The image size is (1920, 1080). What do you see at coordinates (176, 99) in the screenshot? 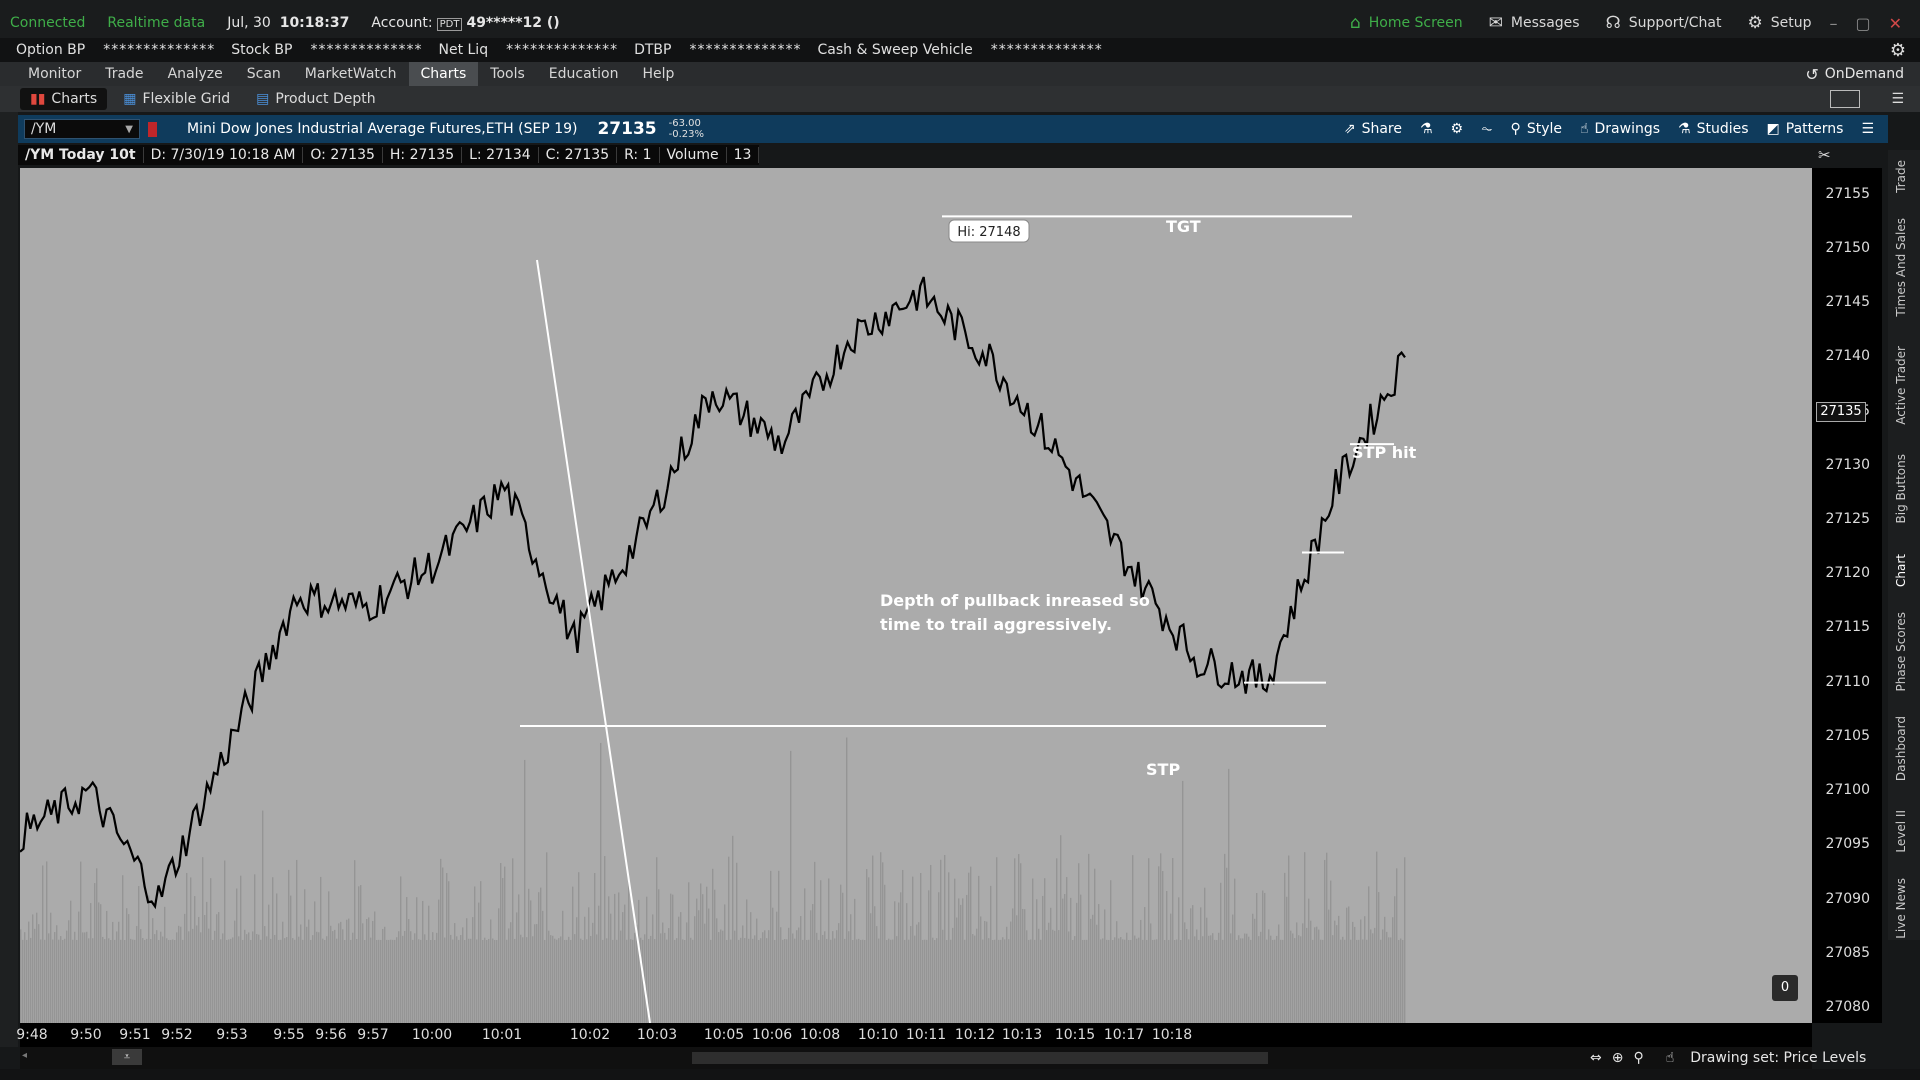
I see `subtab-flexible-grid: ▦ Flexible Grid` at bounding box center [176, 99].